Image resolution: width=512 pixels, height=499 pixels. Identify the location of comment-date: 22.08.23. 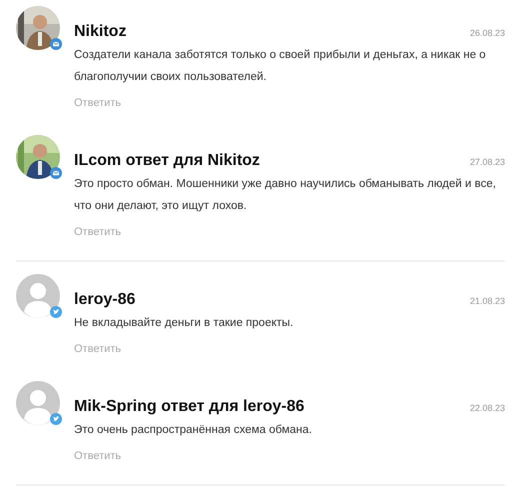
(487, 408).